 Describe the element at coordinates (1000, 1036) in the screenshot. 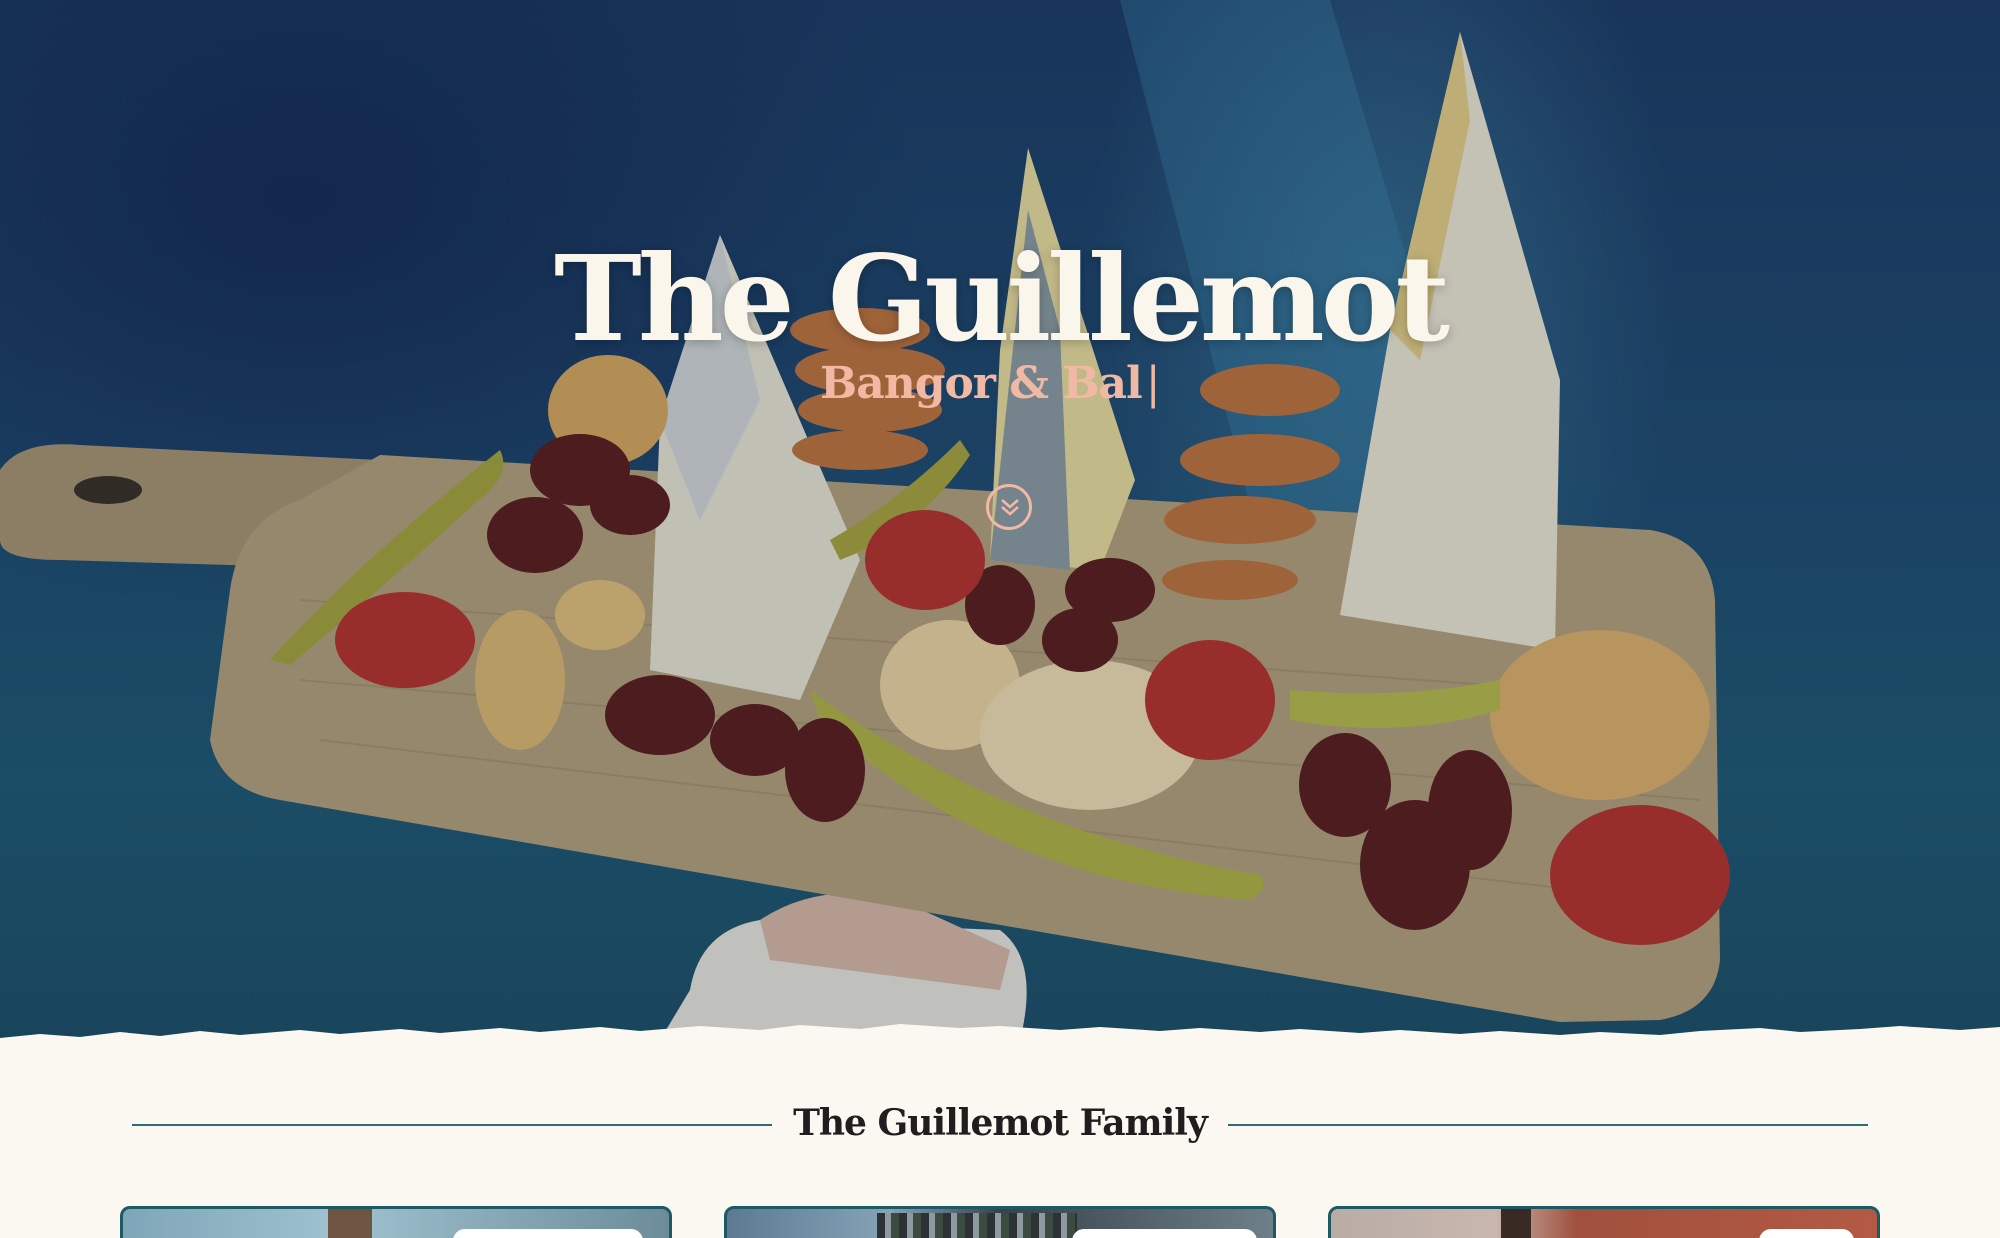

I see `torn-paper-edge` at that location.